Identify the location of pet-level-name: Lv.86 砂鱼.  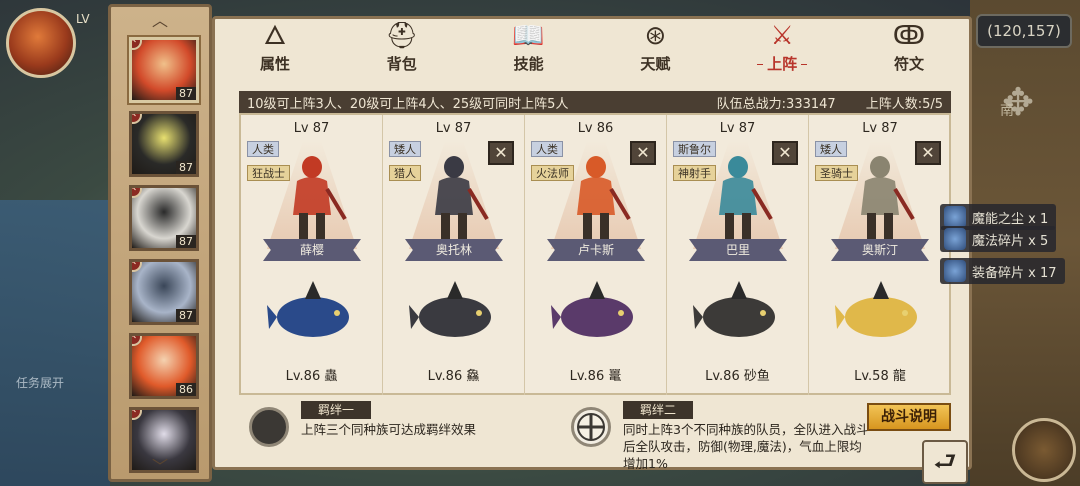
(737, 376).